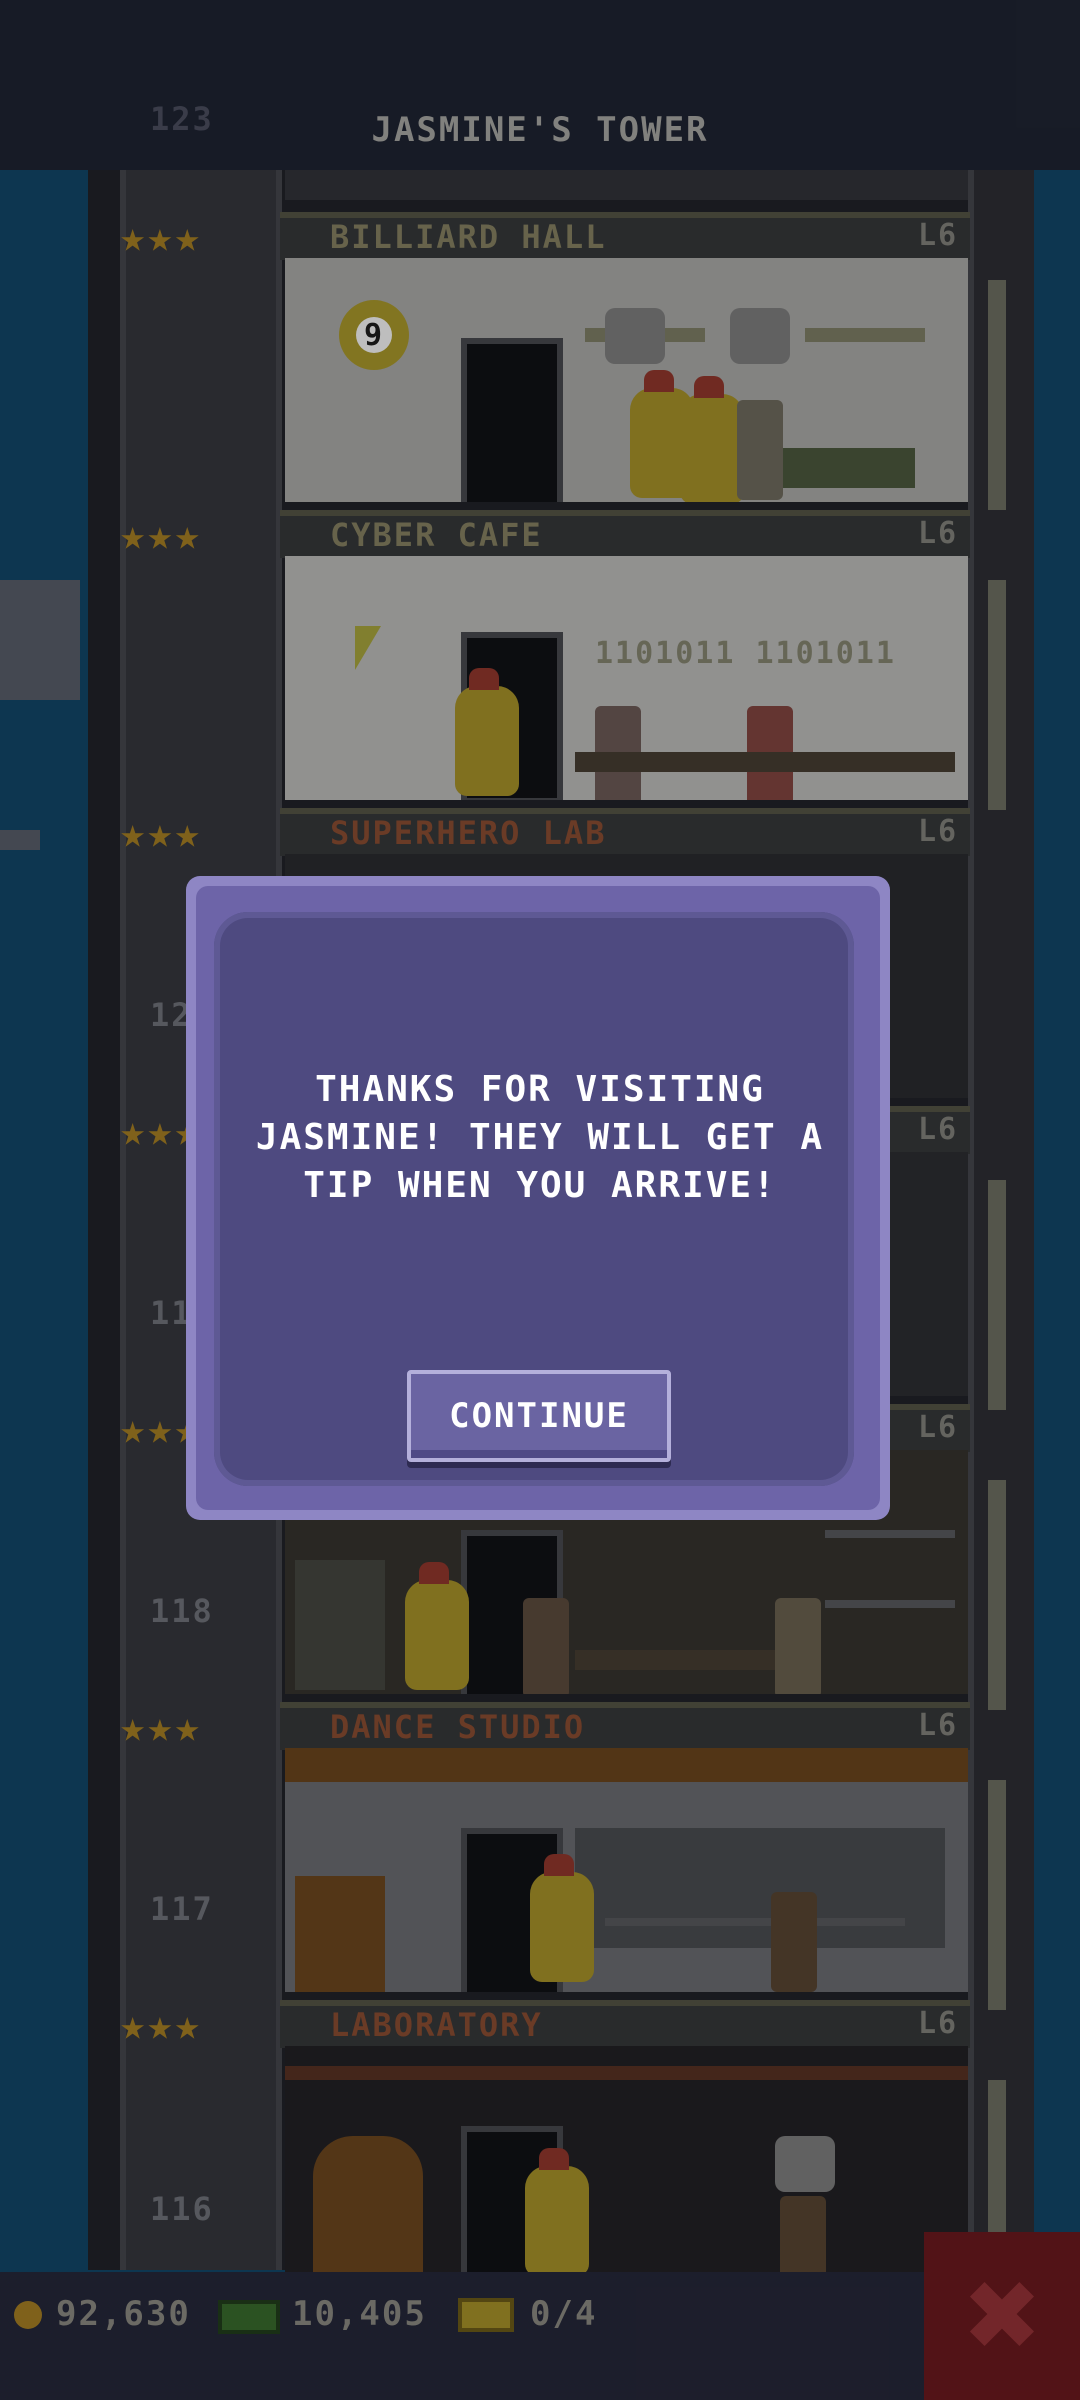 The width and height of the screenshot is (1080, 2400). I want to click on continue-button: CONTINUE, so click(539, 1416).